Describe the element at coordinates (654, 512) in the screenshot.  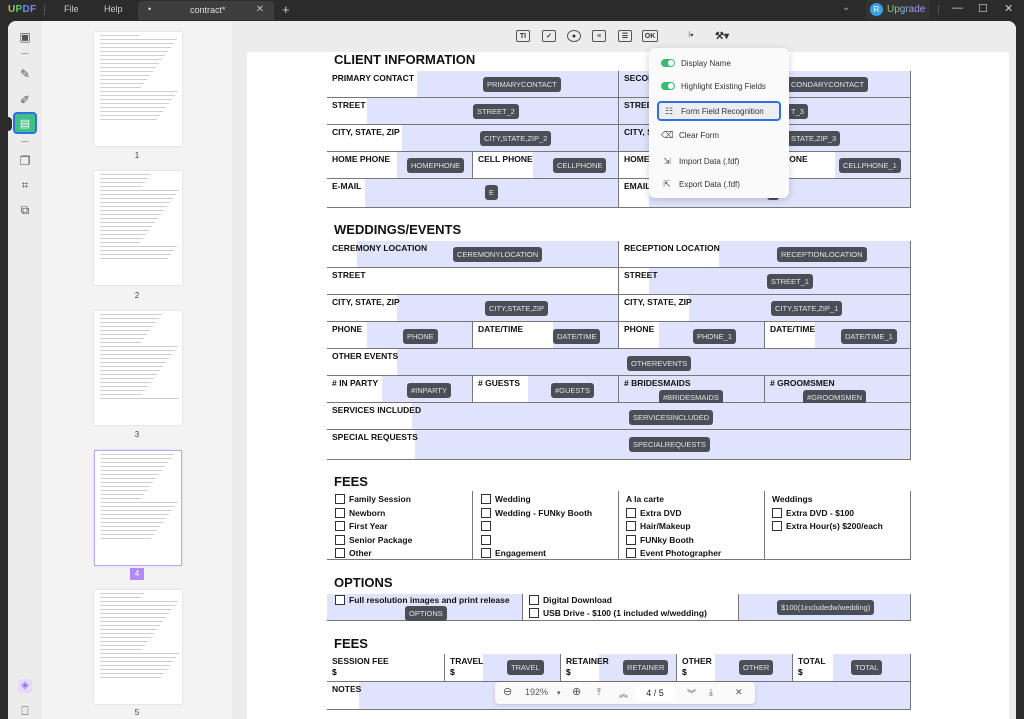
I see `checkbox-option: Extra DVD` at that location.